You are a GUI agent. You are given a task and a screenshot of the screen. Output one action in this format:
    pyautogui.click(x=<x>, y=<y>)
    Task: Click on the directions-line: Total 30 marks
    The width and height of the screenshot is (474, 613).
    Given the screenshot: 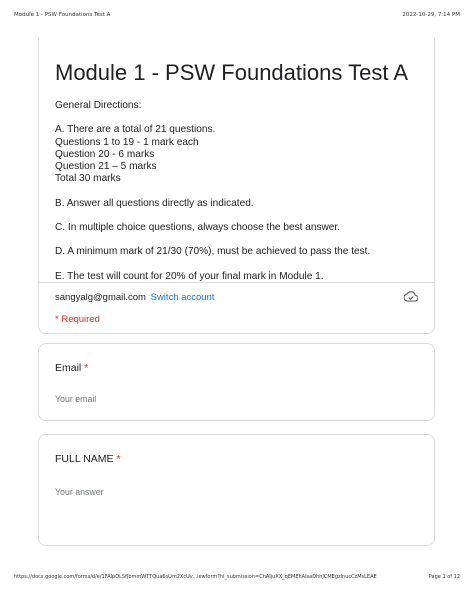 What is the action you would take?
    pyautogui.click(x=88, y=179)
    